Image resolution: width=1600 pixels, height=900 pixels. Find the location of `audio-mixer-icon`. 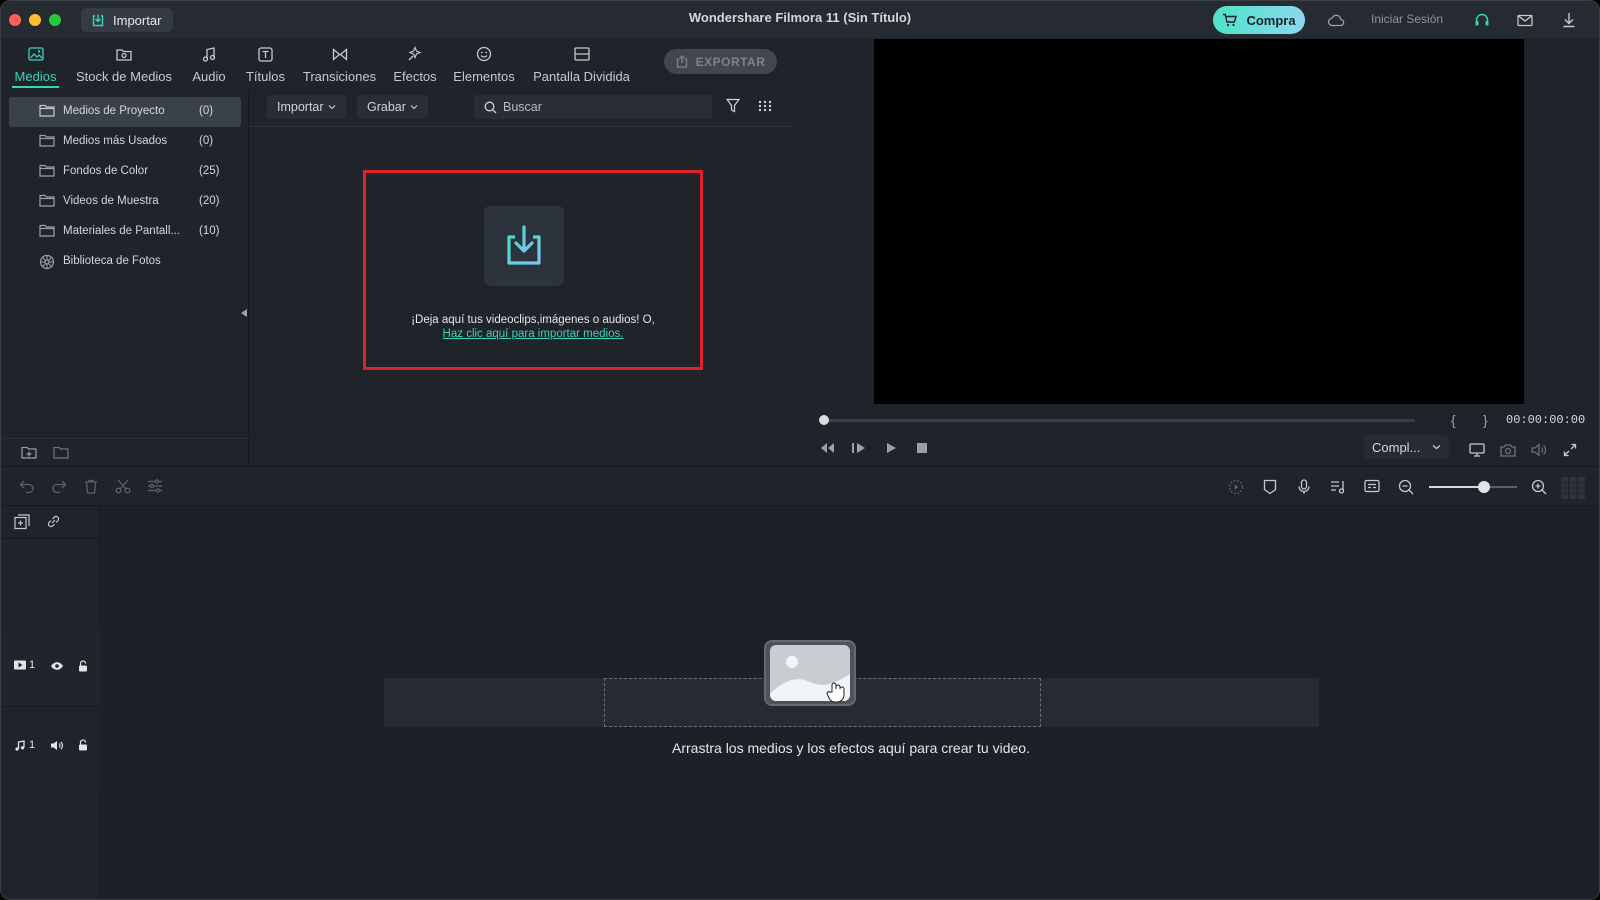

audio-mixer-icon is located at coordinates (1338, 487).